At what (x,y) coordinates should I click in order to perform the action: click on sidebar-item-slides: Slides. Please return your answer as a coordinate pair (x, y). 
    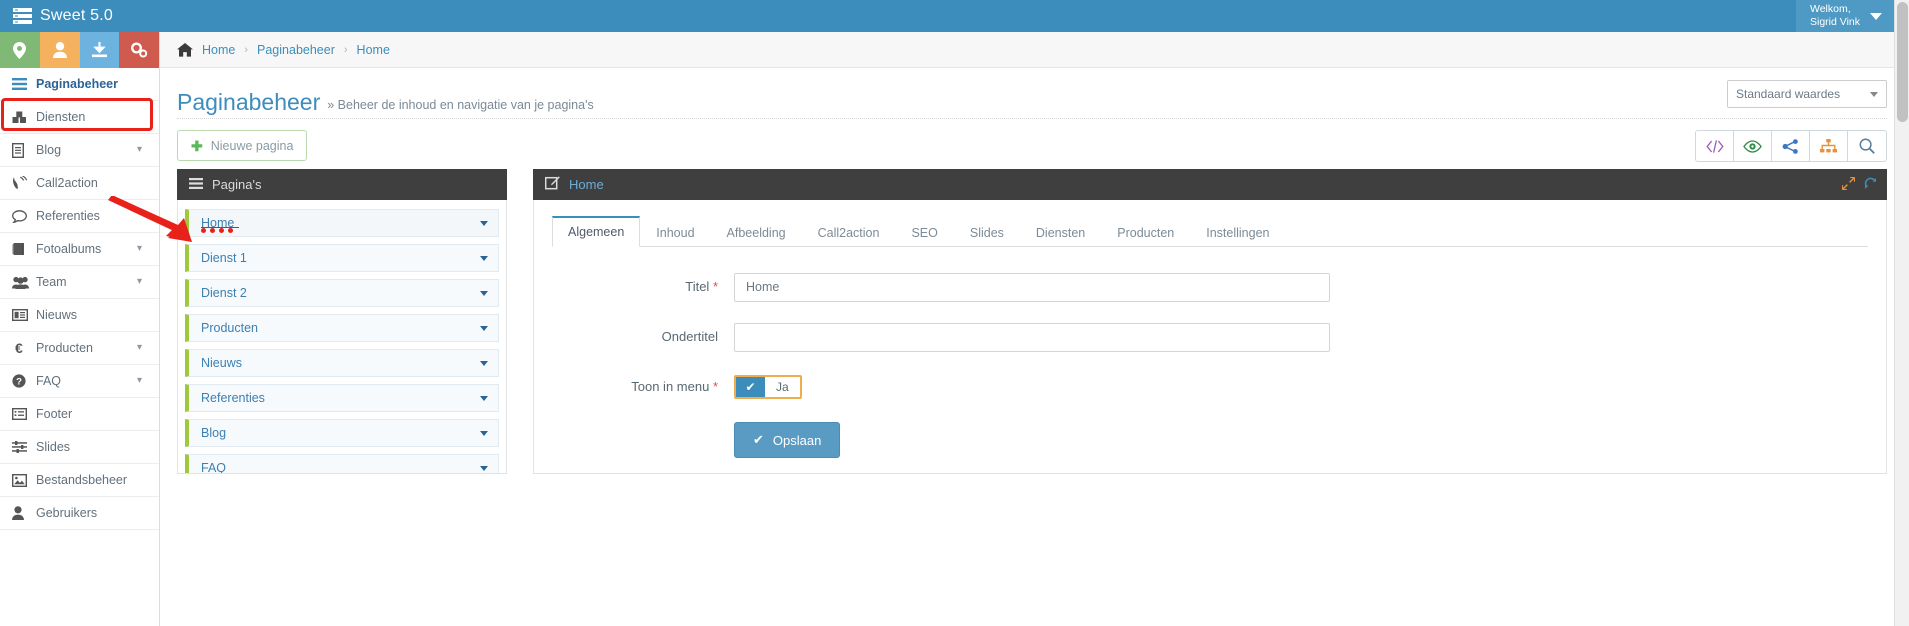
    Looking at the image, I should click on (79, 447).